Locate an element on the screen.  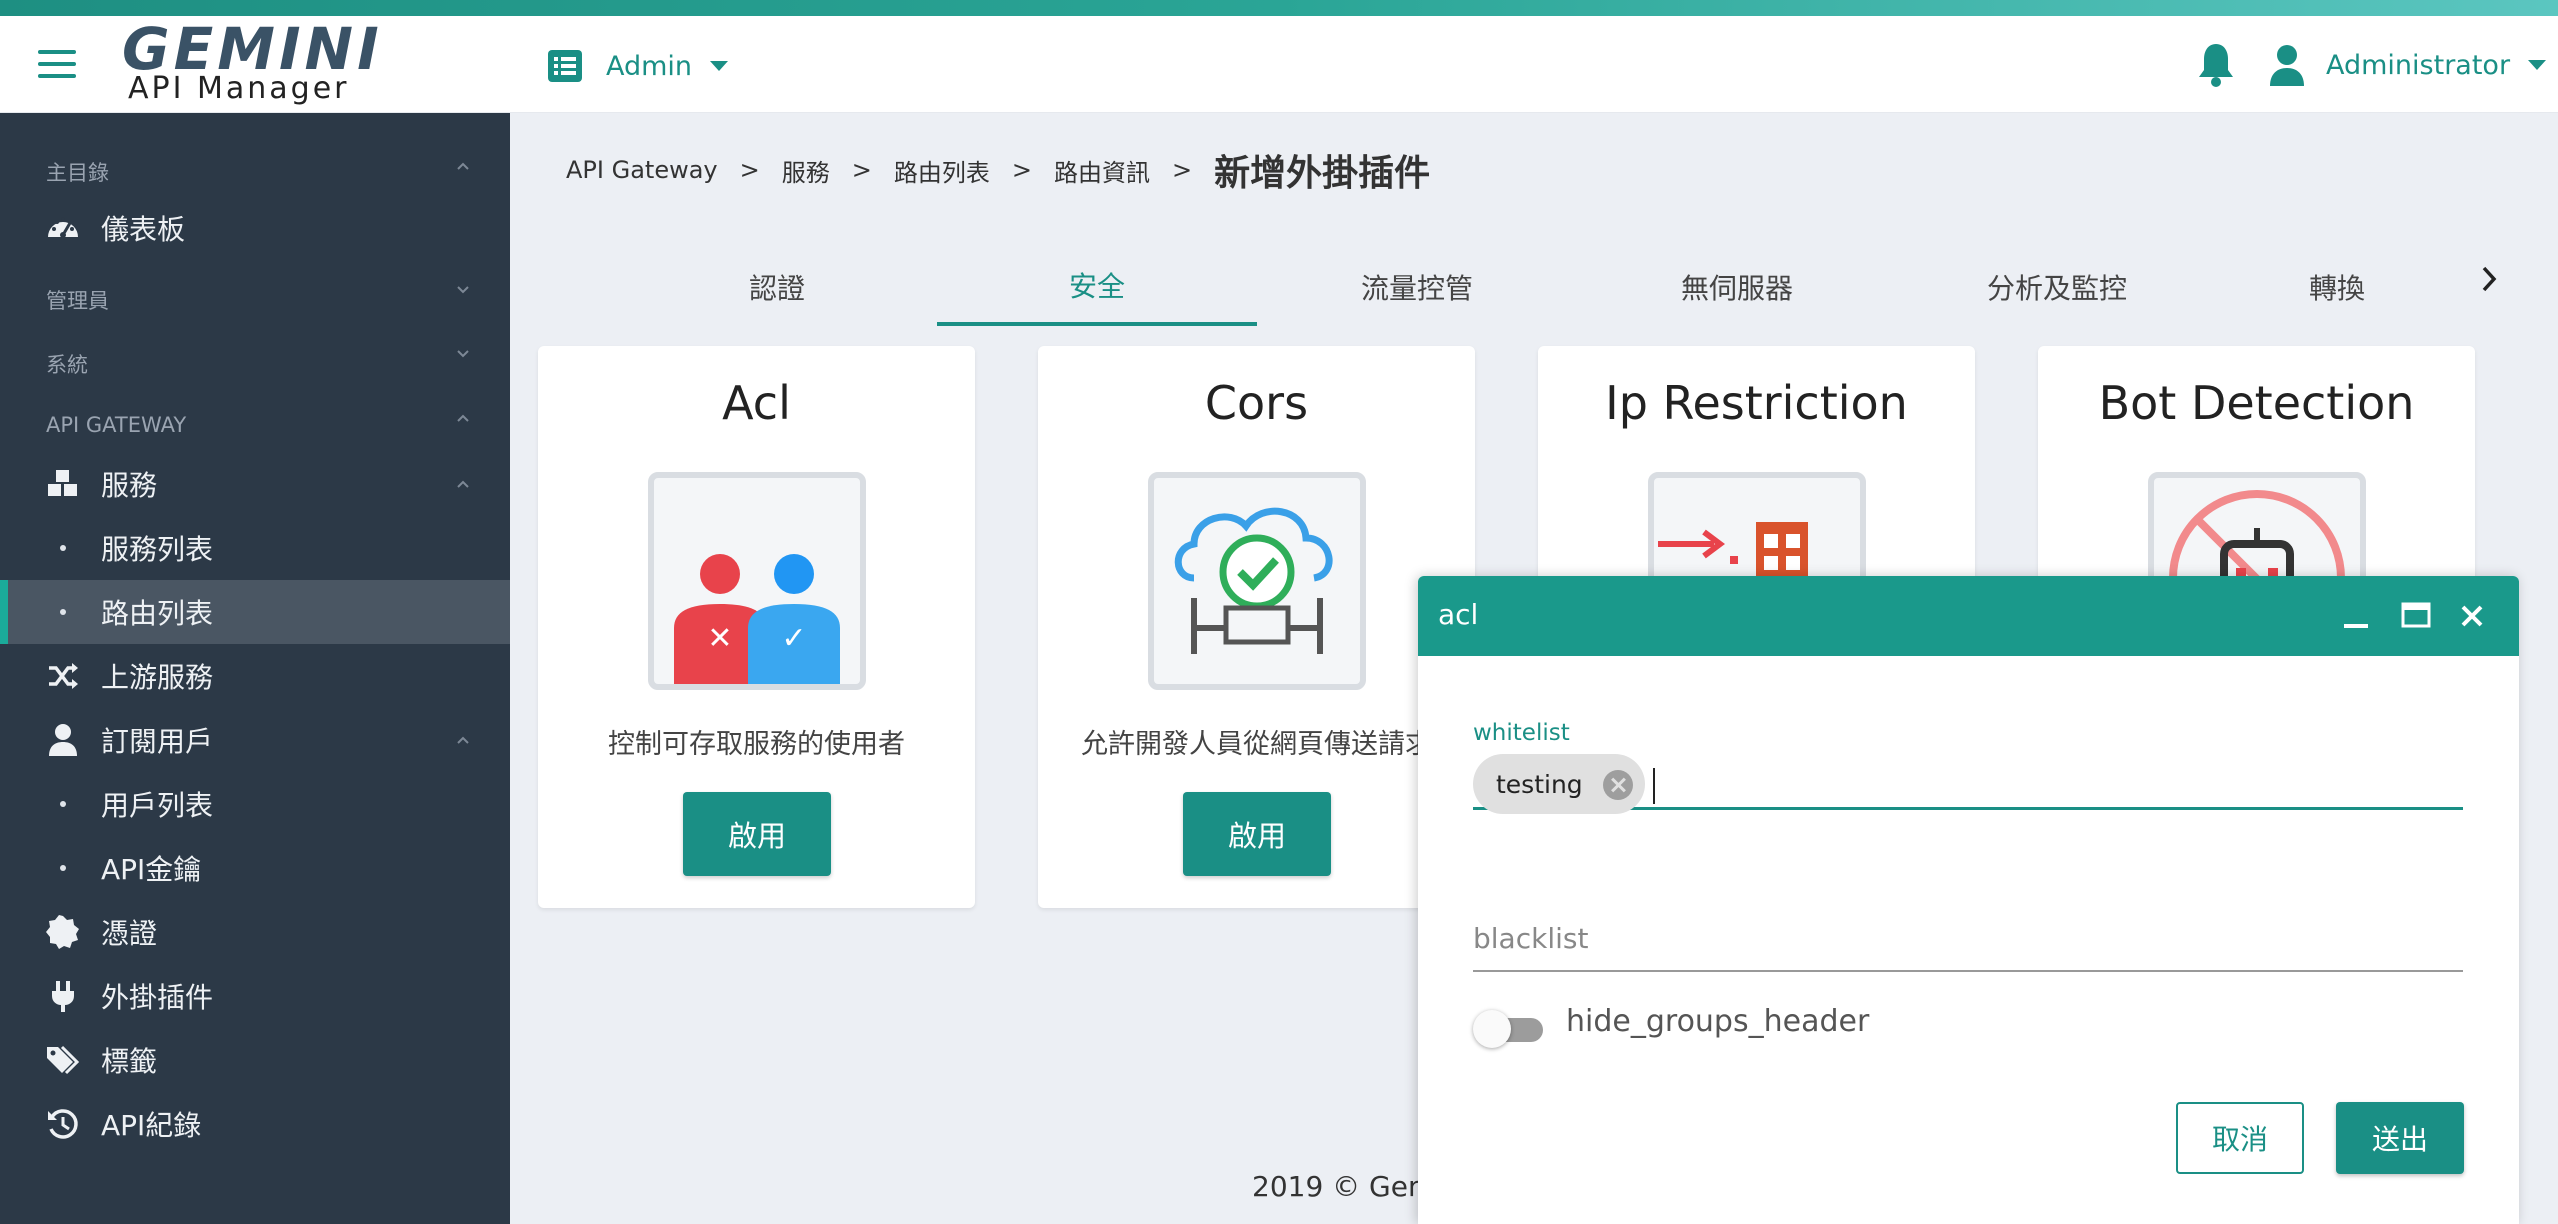
chip-remove-icon is located at coordinates (1617, 785).